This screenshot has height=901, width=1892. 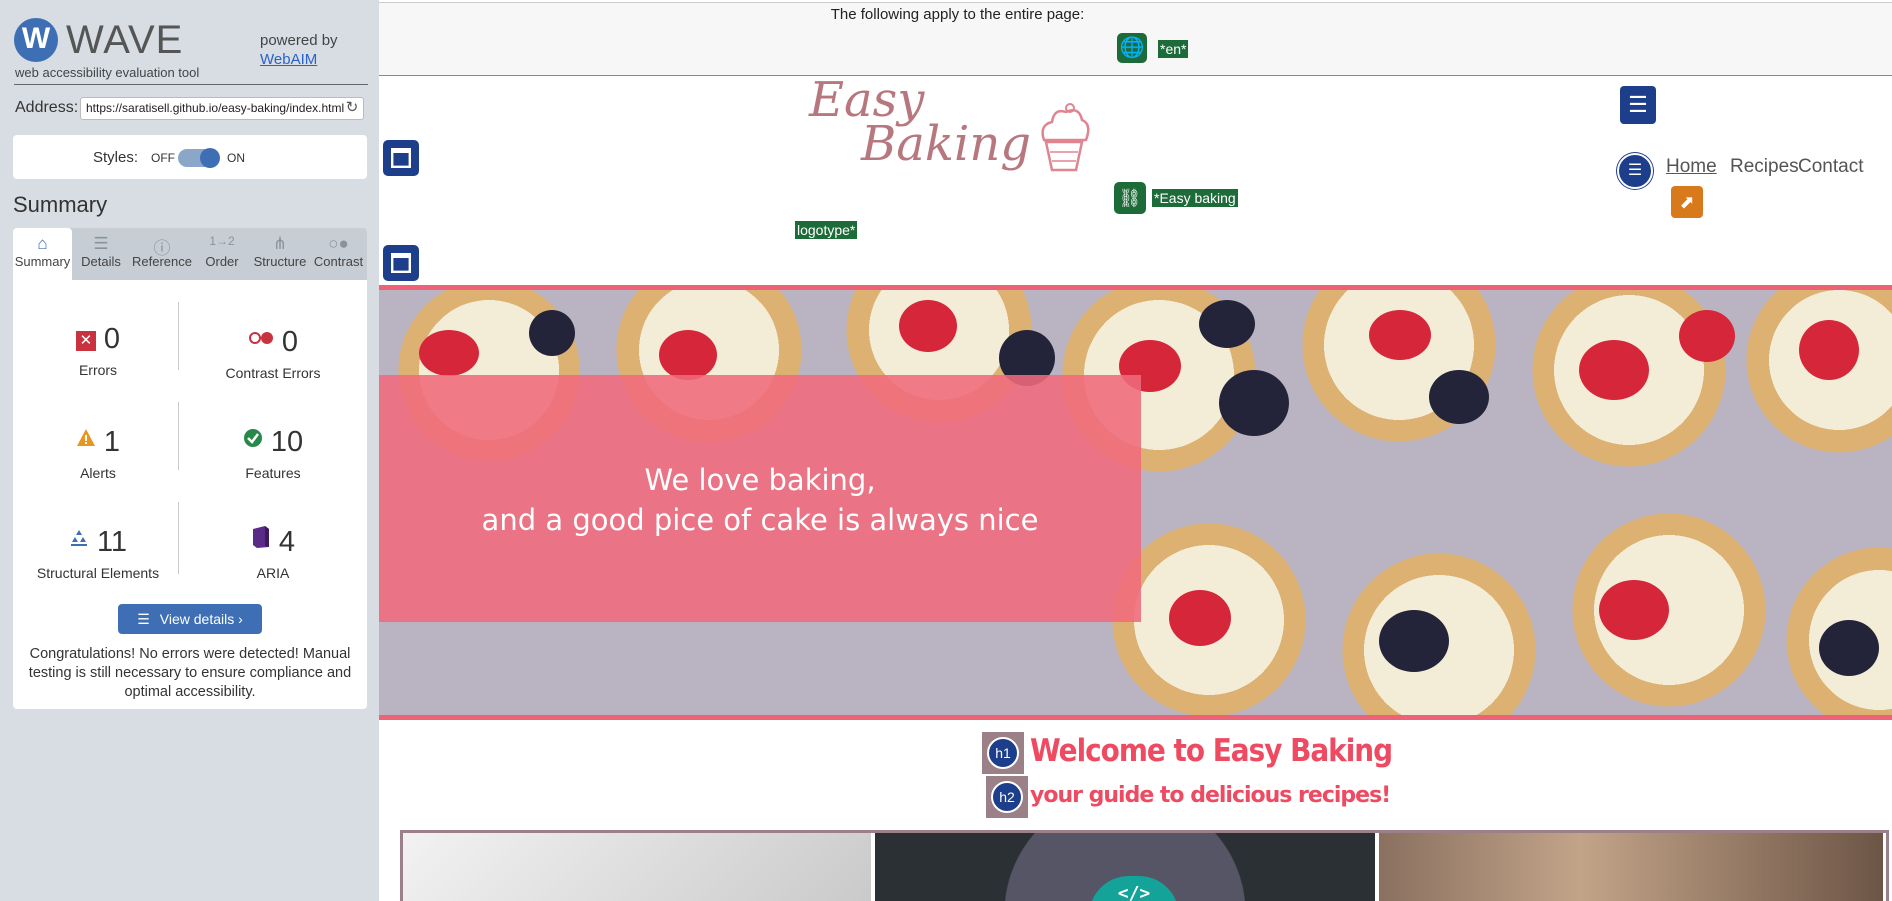 I want to click on tab-reference: ⓘ Reference, so click(x=162, y=254).